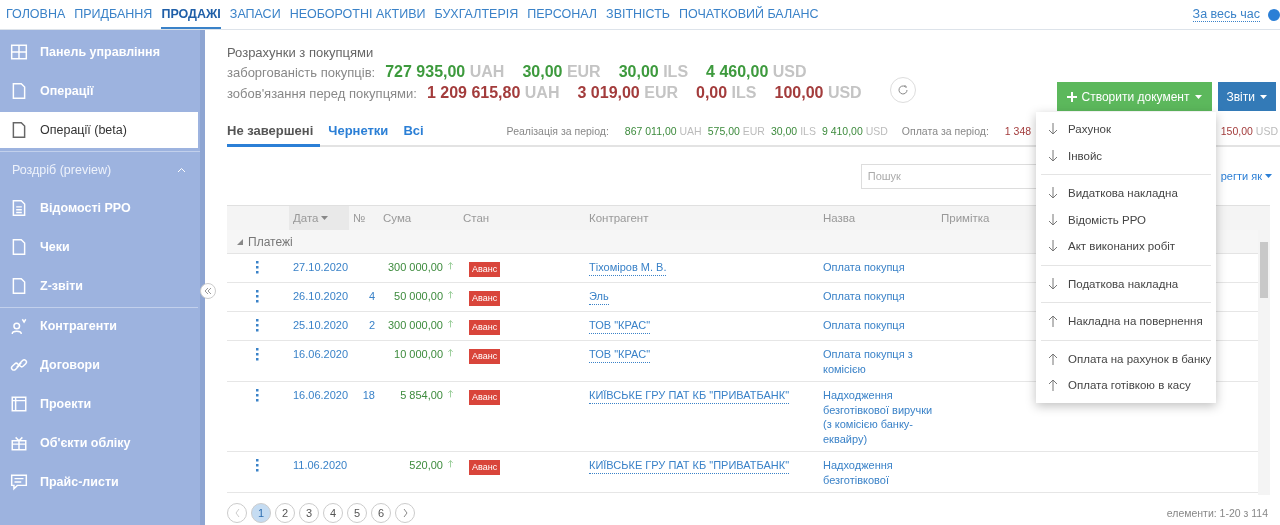 This screenshot has height=525, width=1280. I want to click on column-header: Назва, so click(878, 218).